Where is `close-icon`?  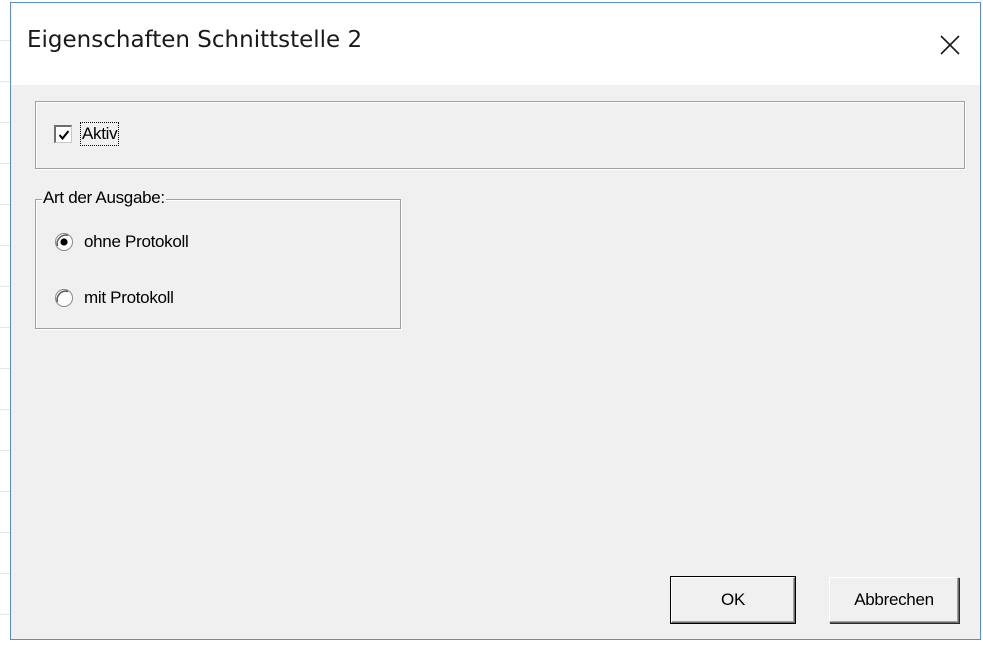
close-icon is located at coordinates (950, 45).